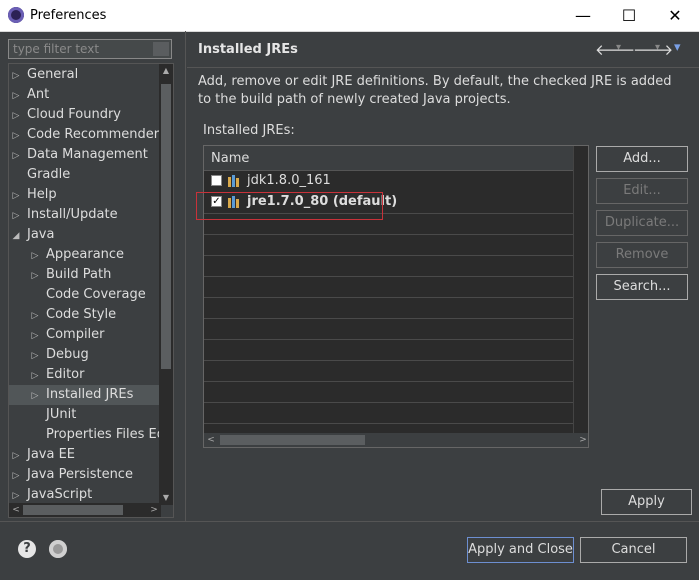 Image resolution: width=699 pixels, height=580 pixels. I want to click on tree-item-label: Data Management, so click(87, 154).